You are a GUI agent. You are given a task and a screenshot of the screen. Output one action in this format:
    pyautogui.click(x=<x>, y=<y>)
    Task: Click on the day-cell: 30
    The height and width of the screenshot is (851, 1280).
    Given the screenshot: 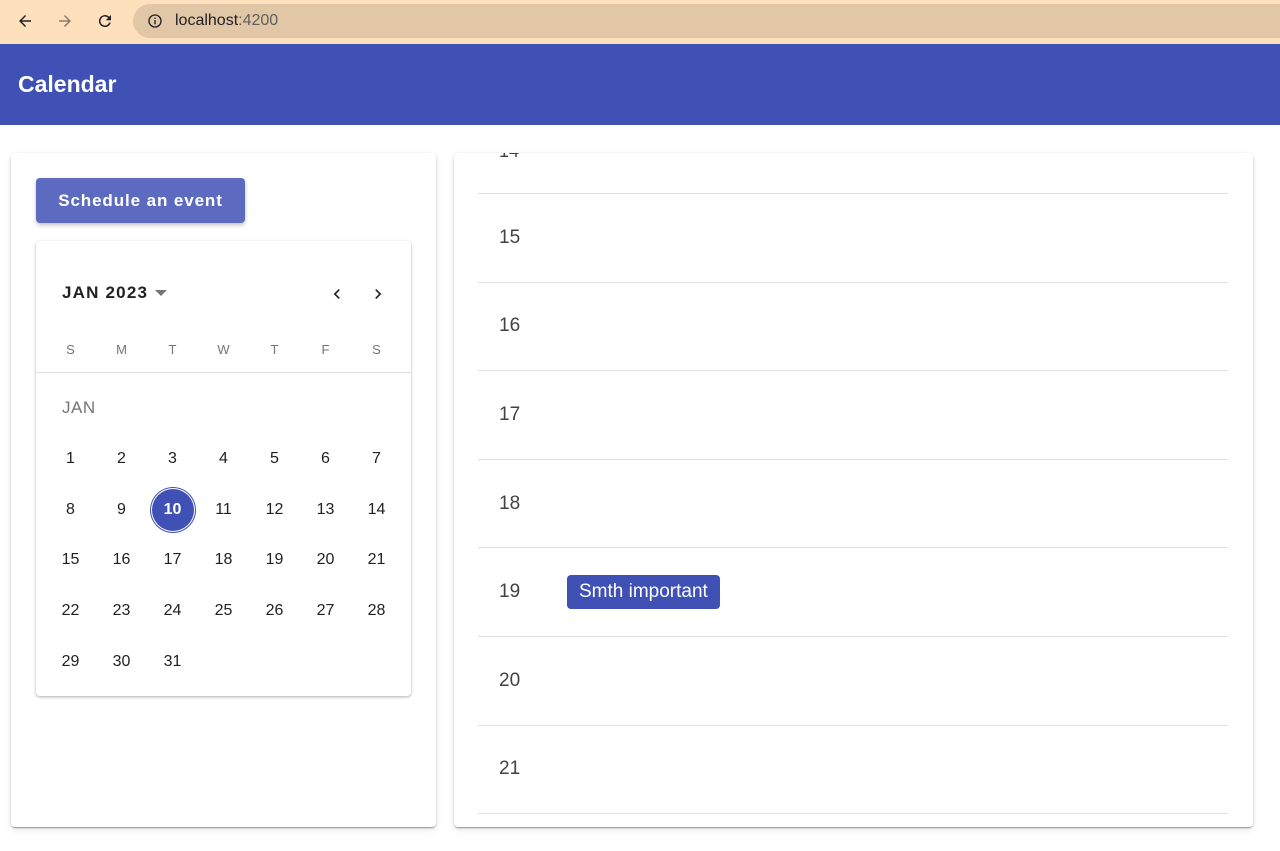 What is the action you would take?
    pyautogui.click(x=121, y=661)
    